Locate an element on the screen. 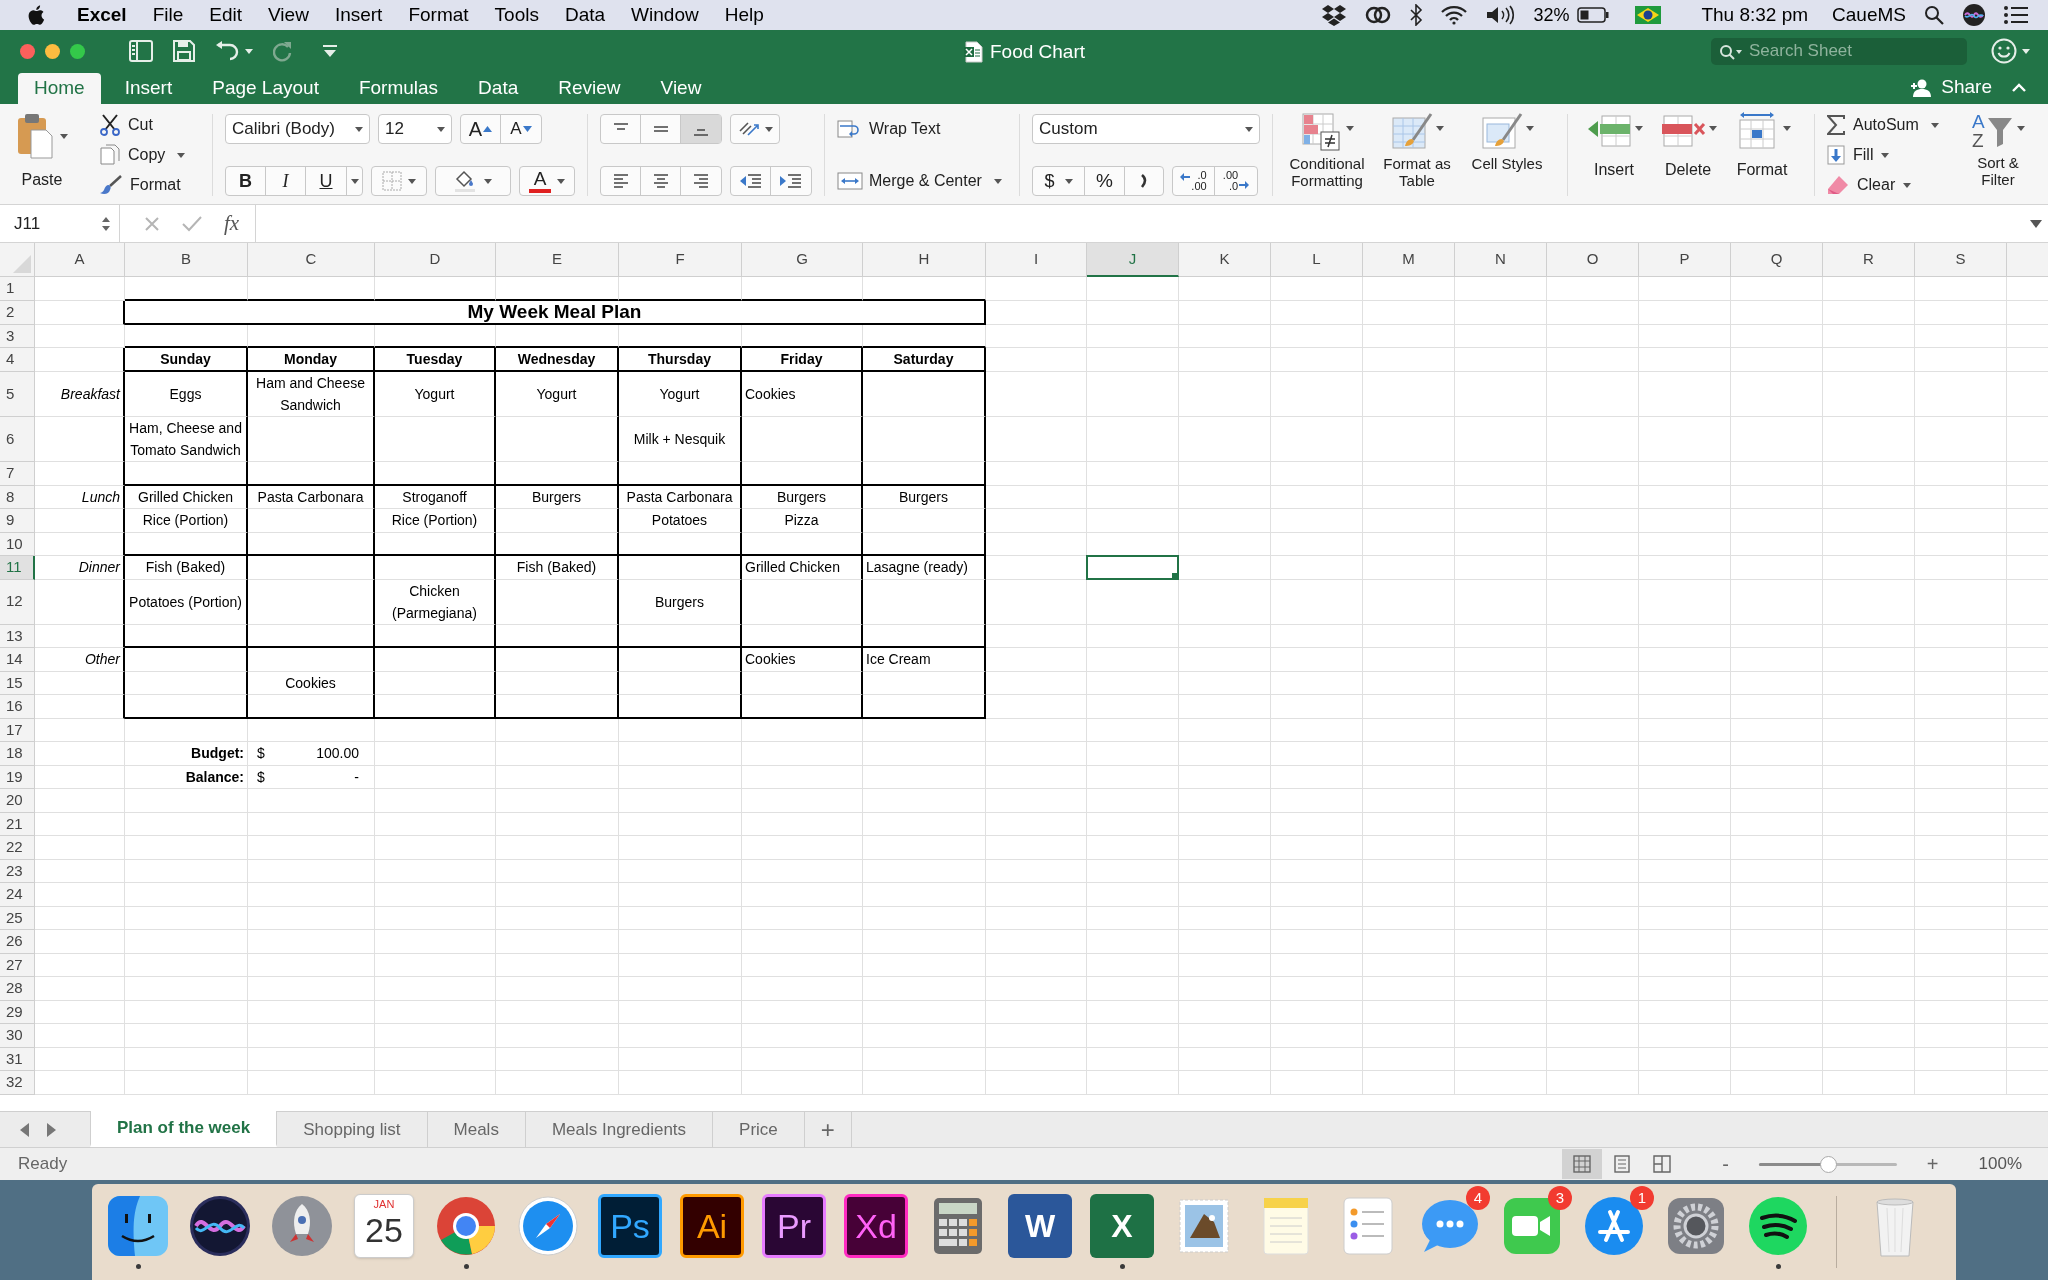  name-box: J11 is located at coordinates (60, 223).